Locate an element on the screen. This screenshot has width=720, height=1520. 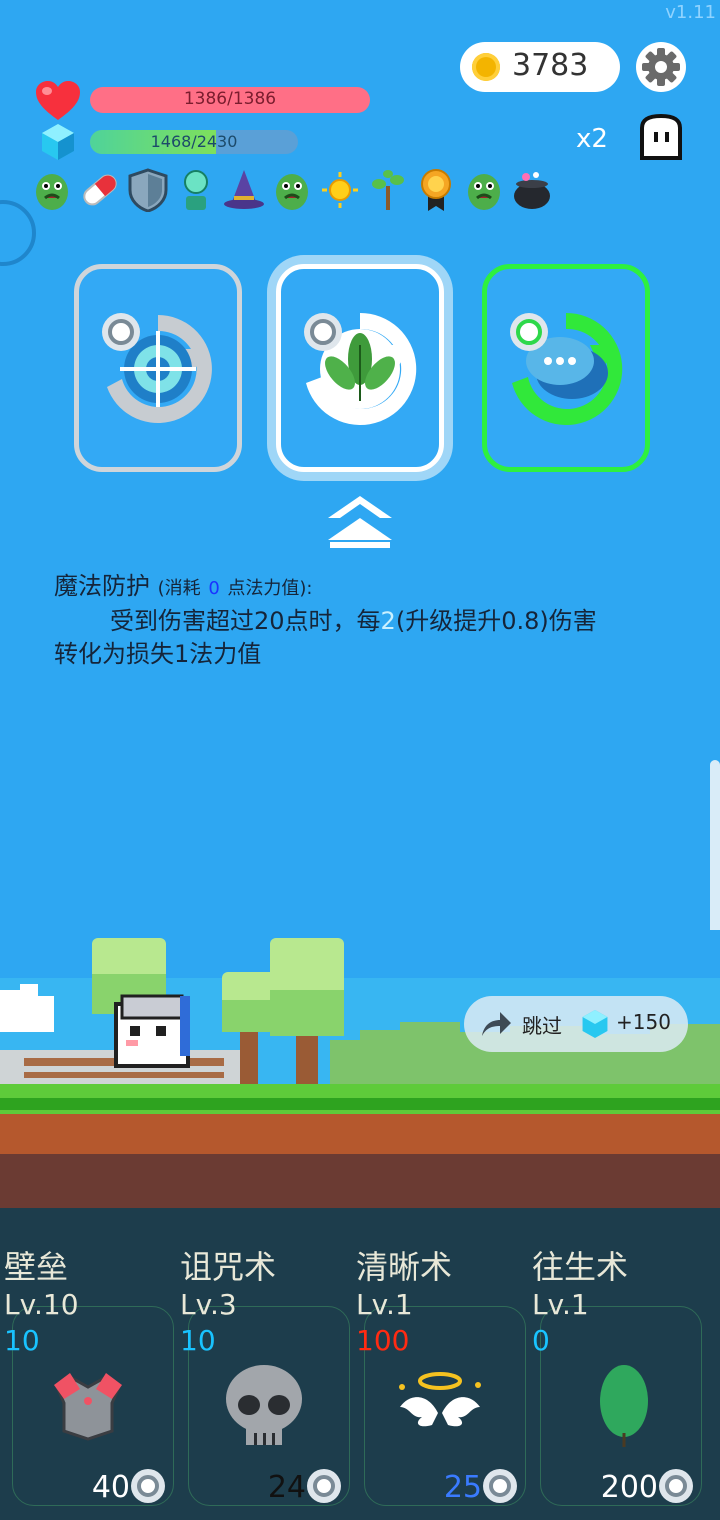
slot-name: 往生术 is located at coordinates (580, 1267).